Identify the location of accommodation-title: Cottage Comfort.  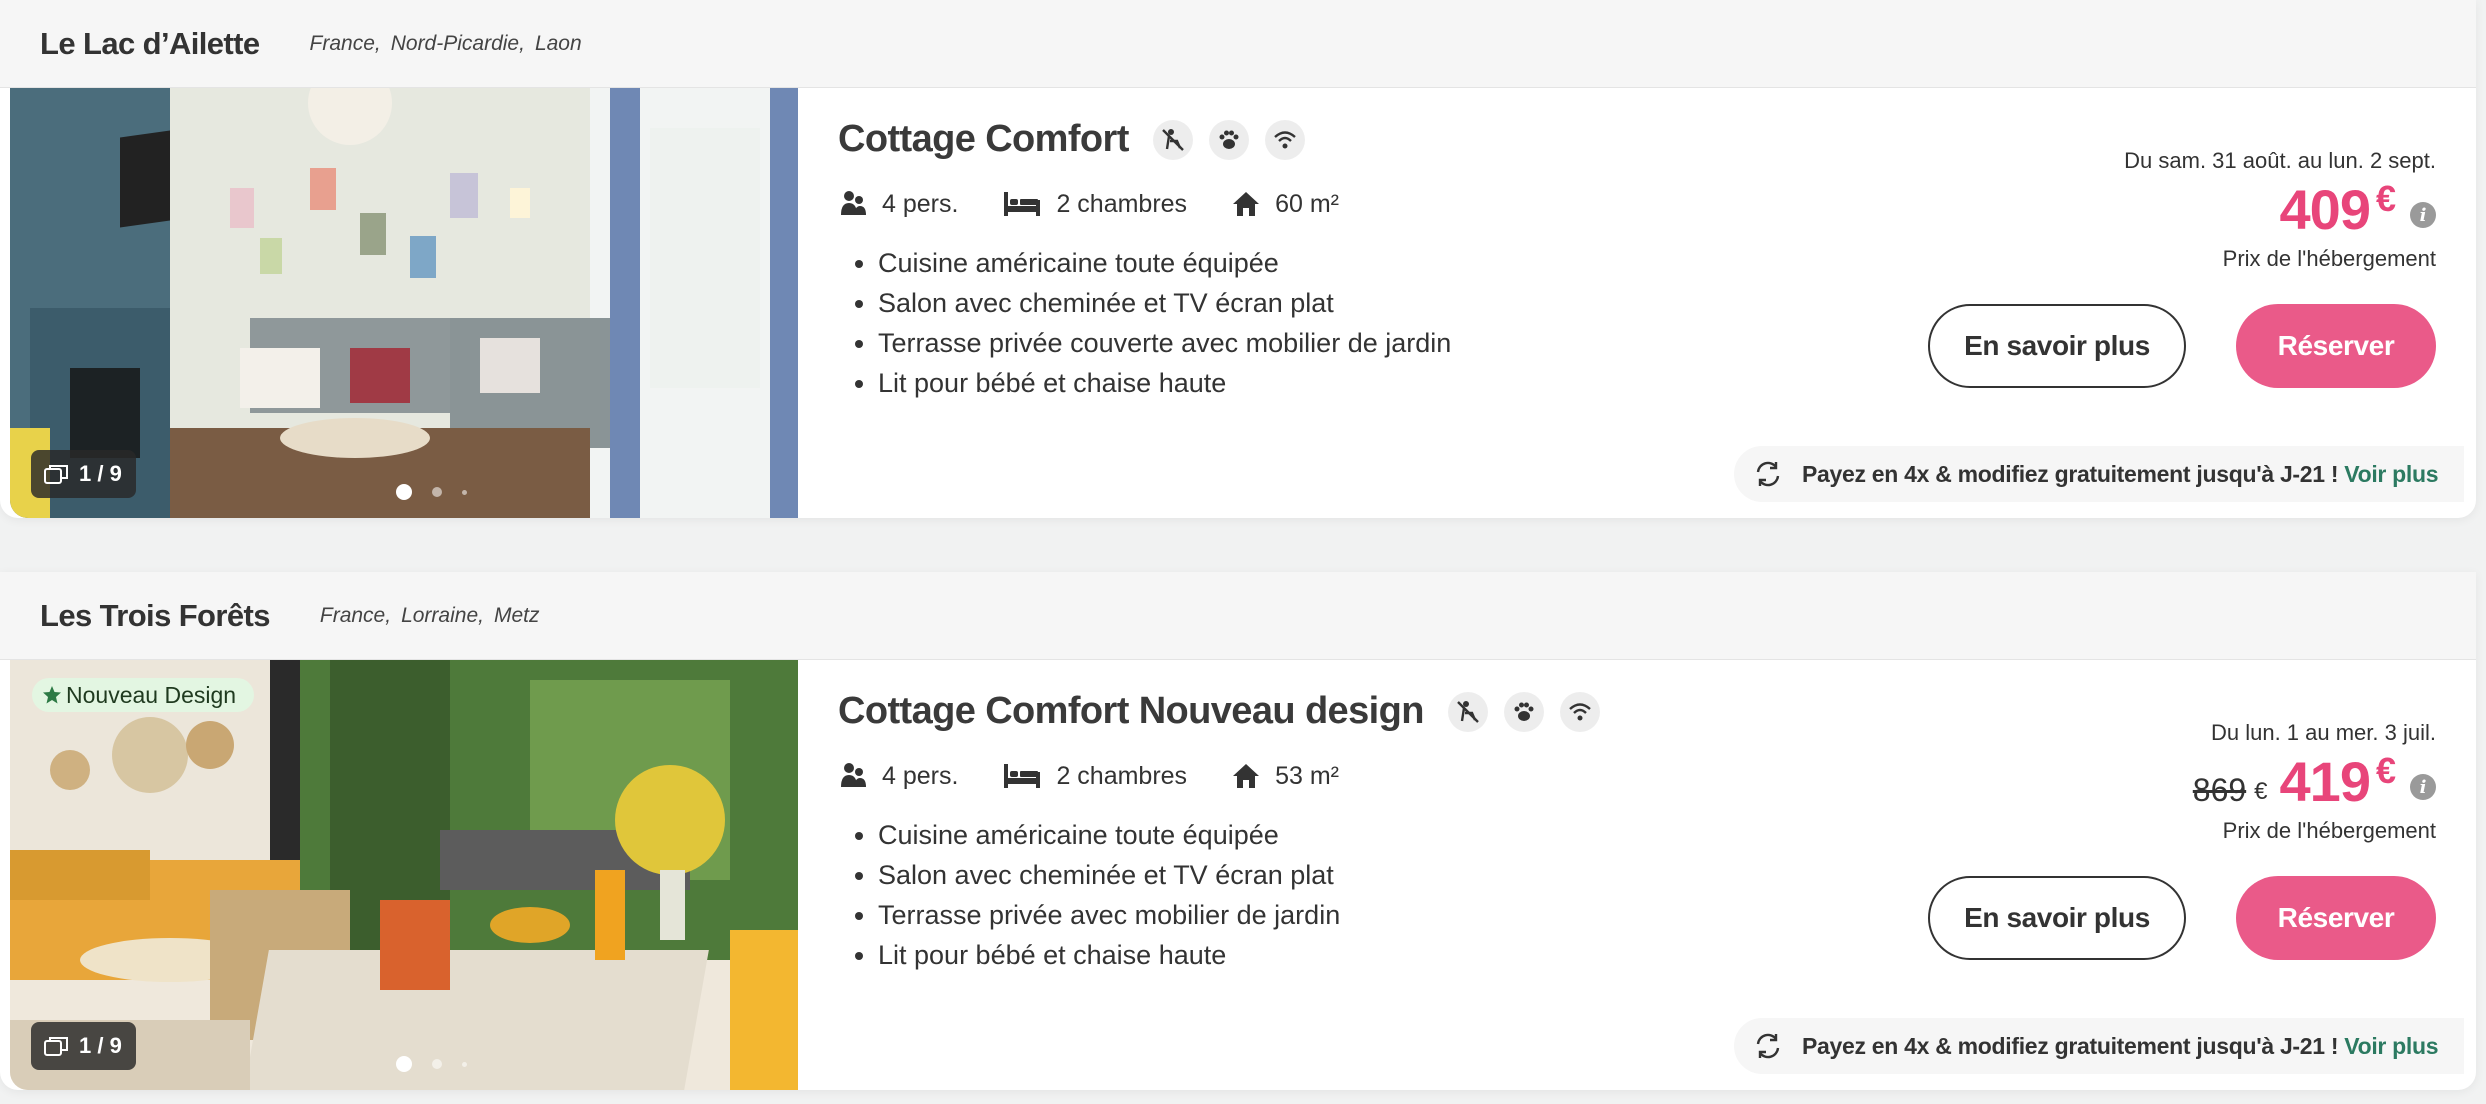
(983, 139).